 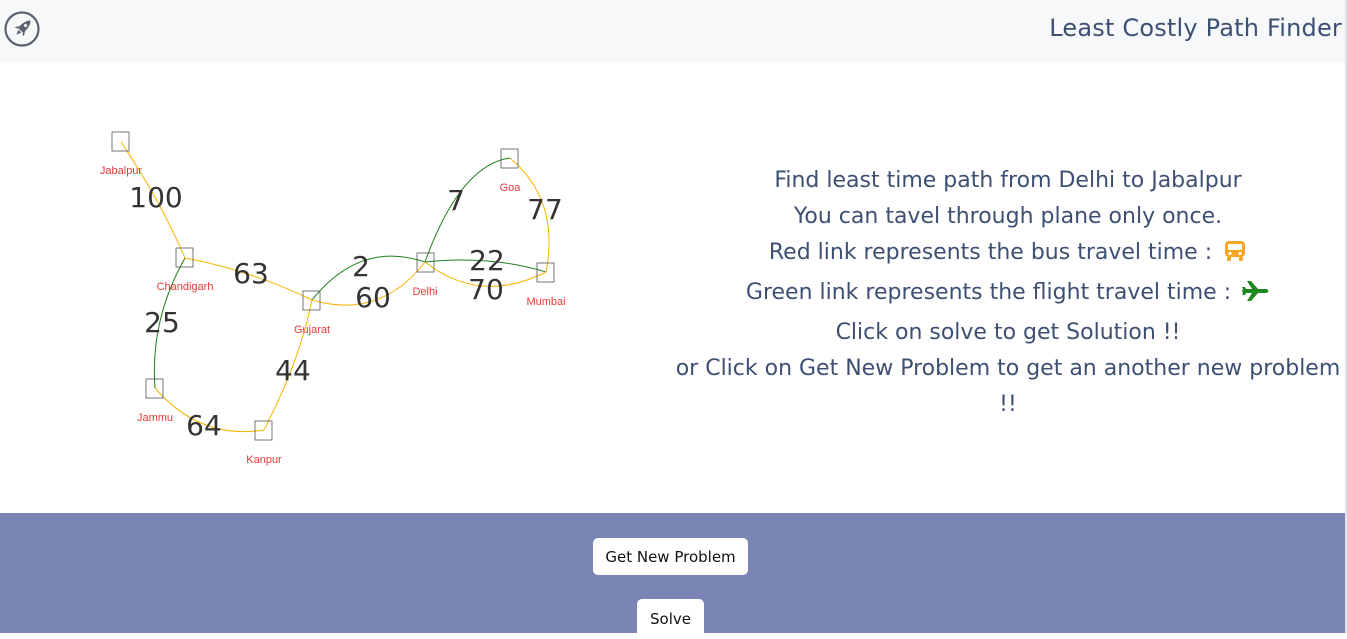 What do you see at coordinates (670, 619) in the screenshot?
I see `solve-button: Solve` at bounding box center [670, 619].